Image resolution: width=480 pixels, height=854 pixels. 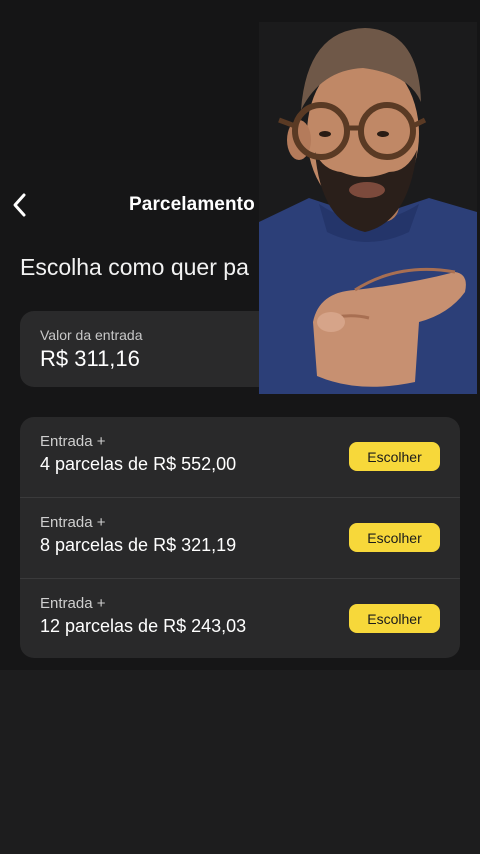 What do you see at coordinates (138, 545) in the screenshot?
I see `option-installments: 8 parcelas de R$ 321,19` at bounding box center [138, 545].